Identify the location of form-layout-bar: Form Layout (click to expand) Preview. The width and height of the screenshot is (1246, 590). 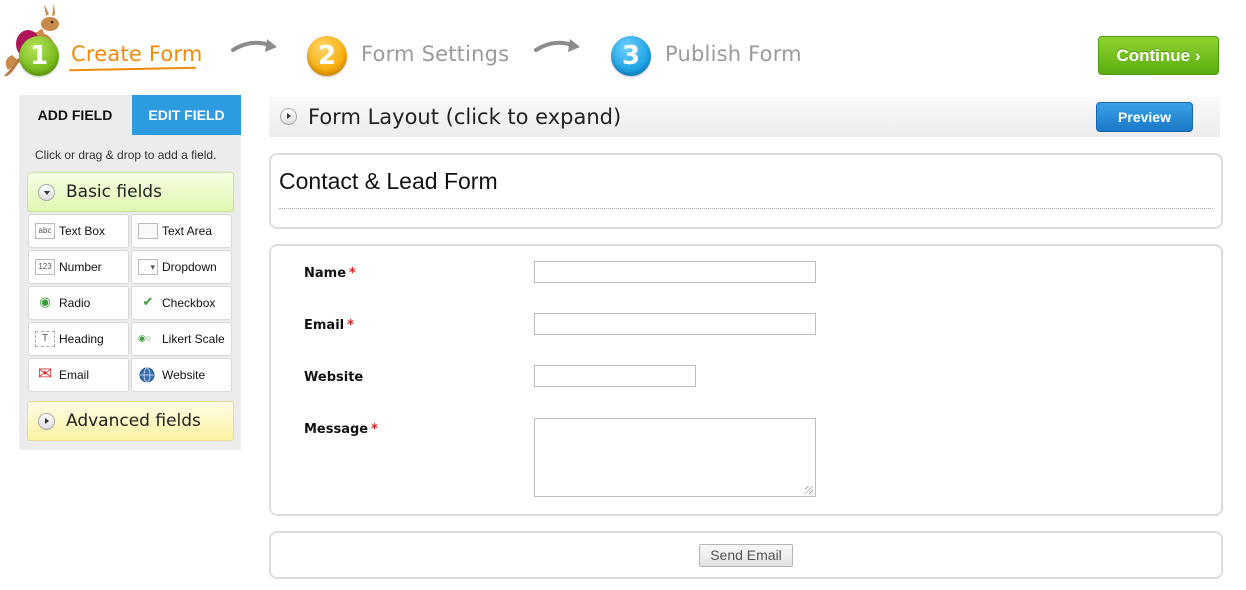
(744, 117).